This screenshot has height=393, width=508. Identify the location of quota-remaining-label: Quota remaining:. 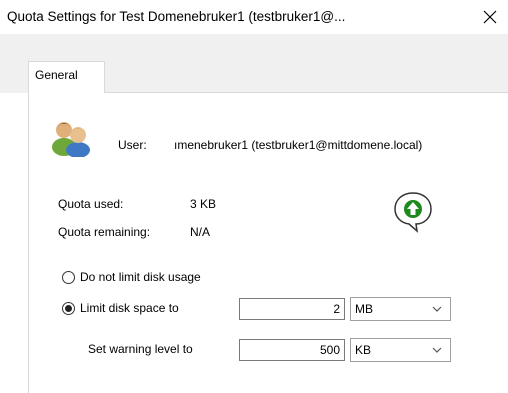
(104, 232).